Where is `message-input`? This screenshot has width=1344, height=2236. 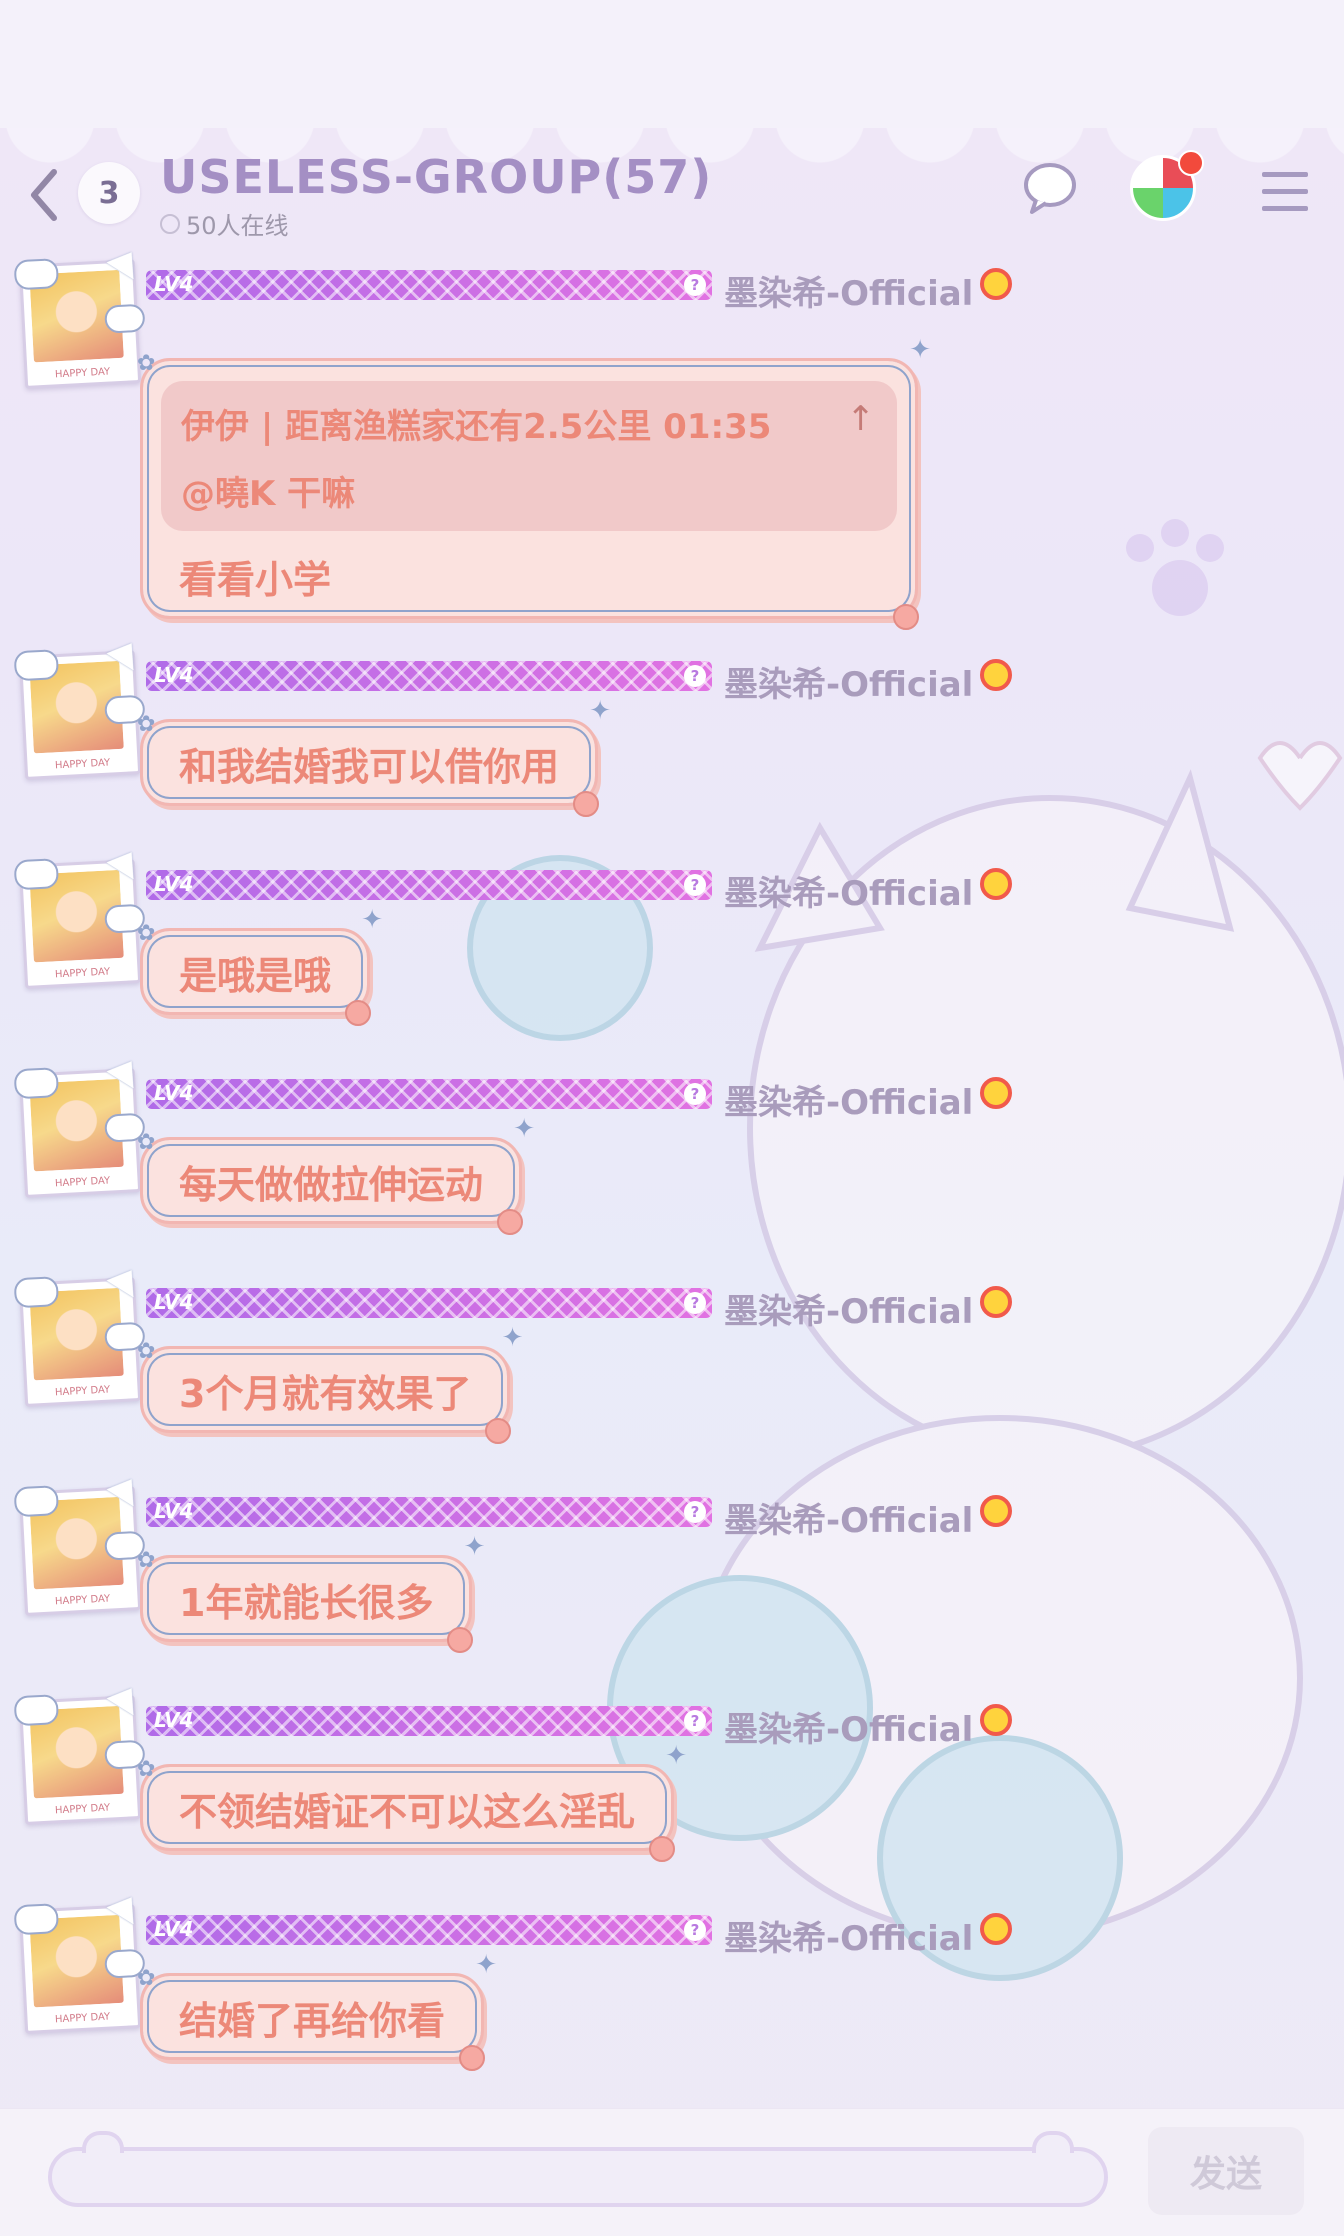 message-input is located at coordinates (578, 2169).